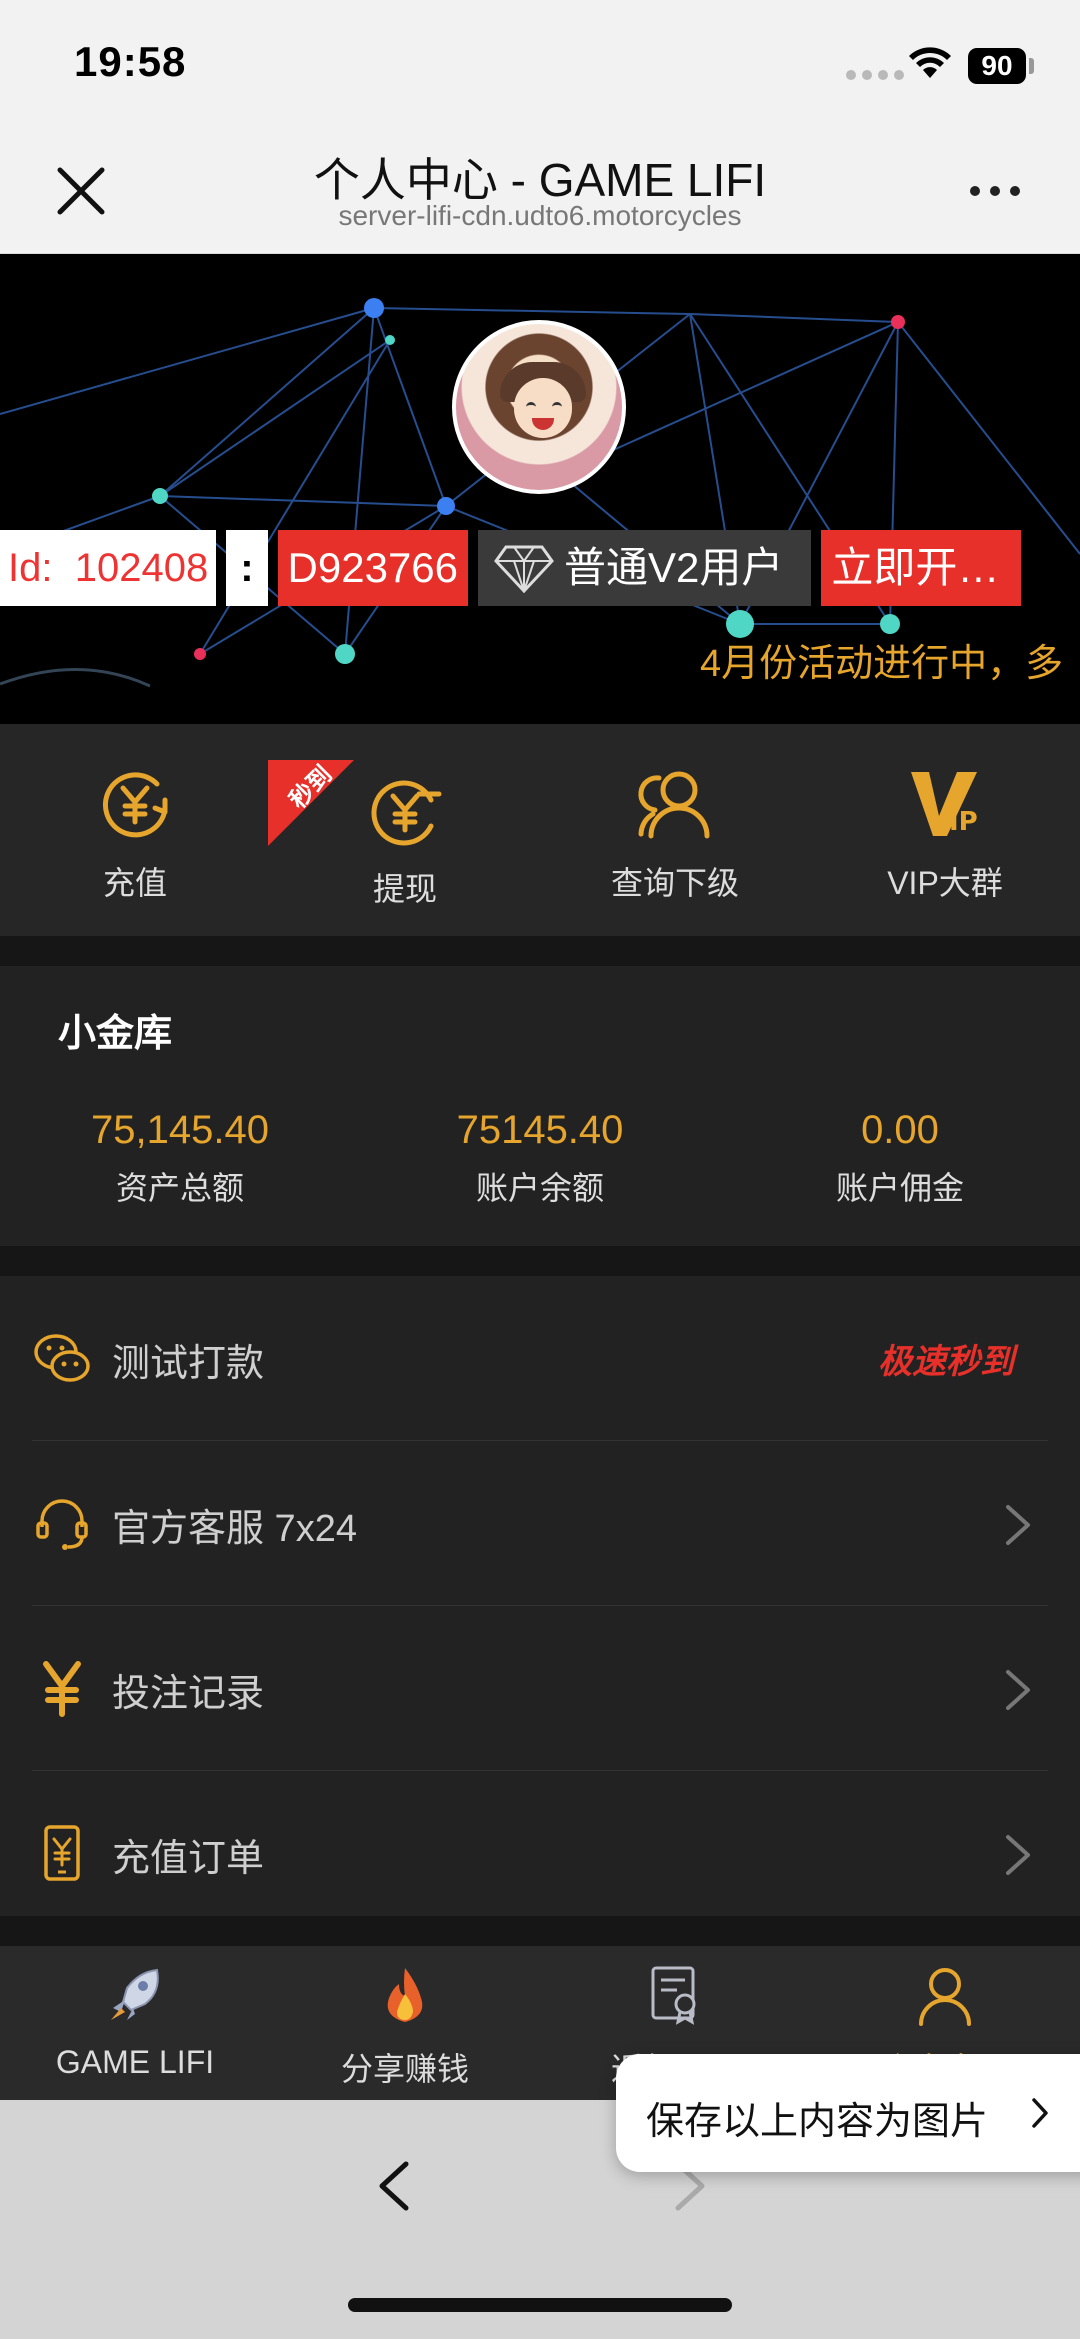 Image resolution: width=1080 pixels, height=2339 pixels. I want to click on user-level-label: 普通V2用户, so click(674, 567).